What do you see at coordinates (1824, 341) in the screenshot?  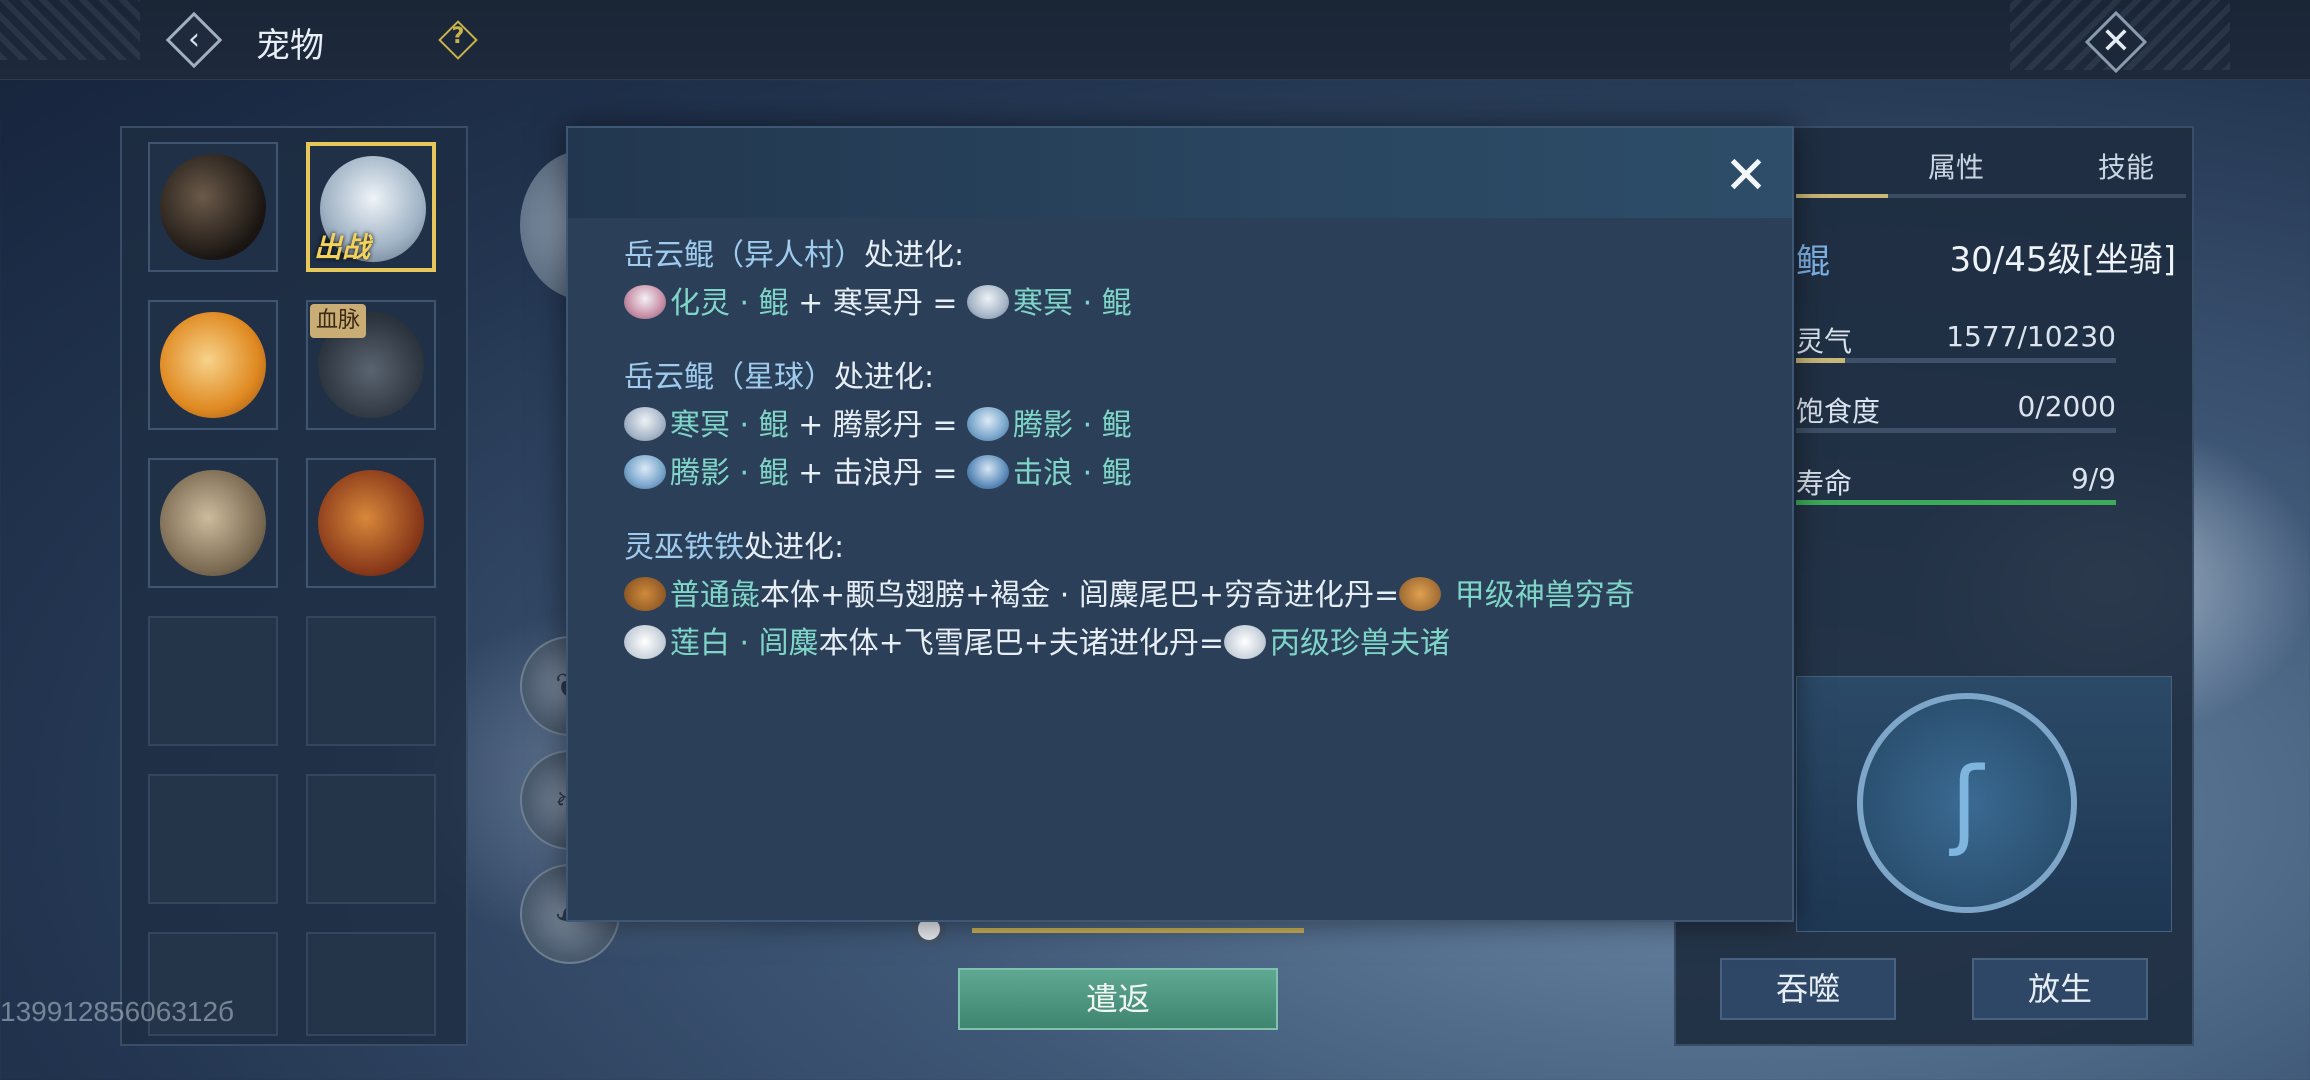 I see `stat-label: 灵气` at bounding box center [1824, 341].